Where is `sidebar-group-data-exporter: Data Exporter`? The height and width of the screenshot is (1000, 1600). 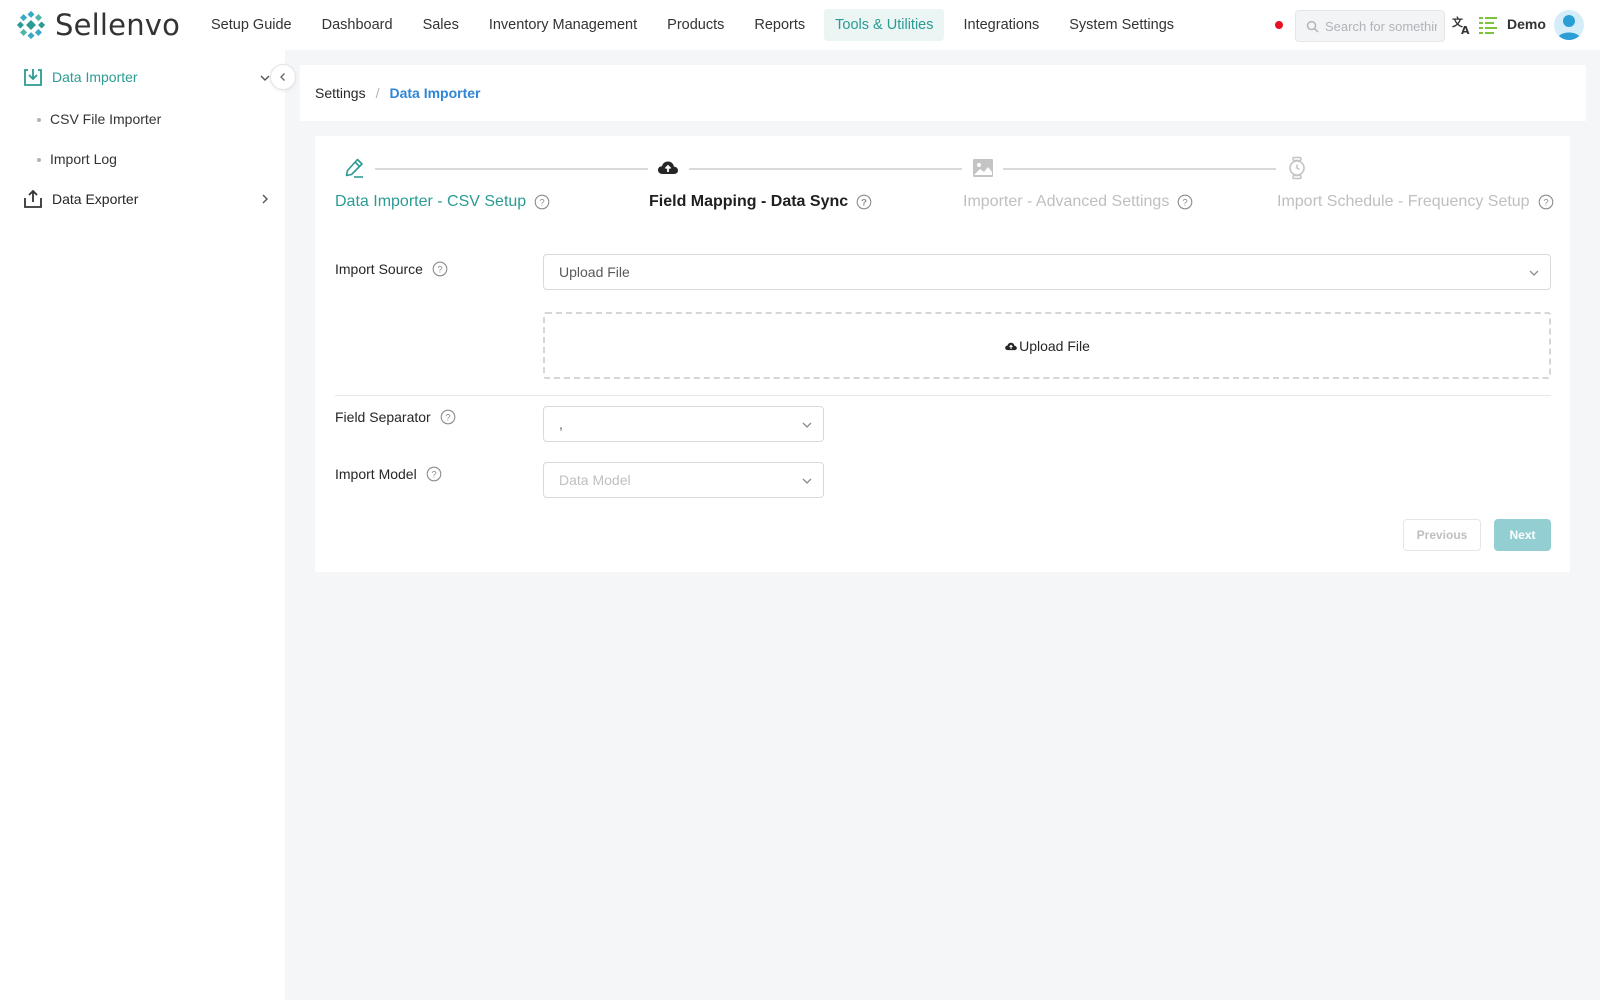
sidebar-group-data-exporter: Data Exporter is located at coordinates (142, 199).